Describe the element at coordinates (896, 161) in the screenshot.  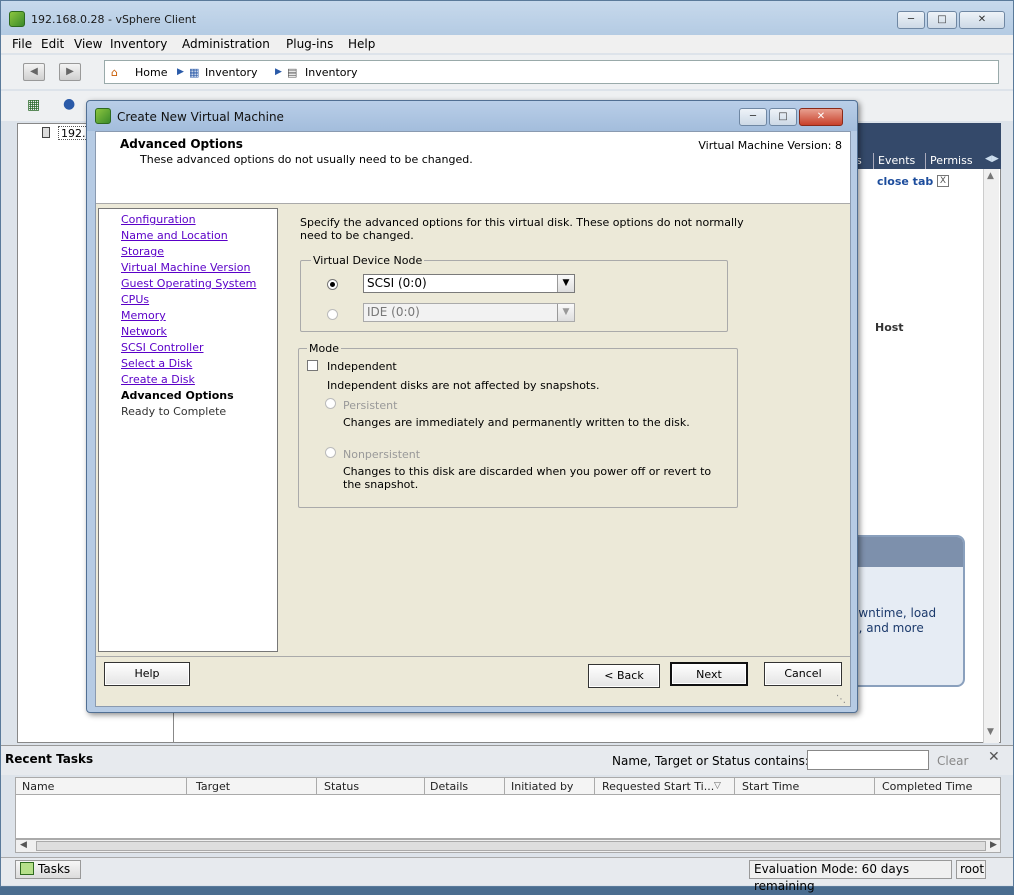
I see `tab-events: Events` at that location.